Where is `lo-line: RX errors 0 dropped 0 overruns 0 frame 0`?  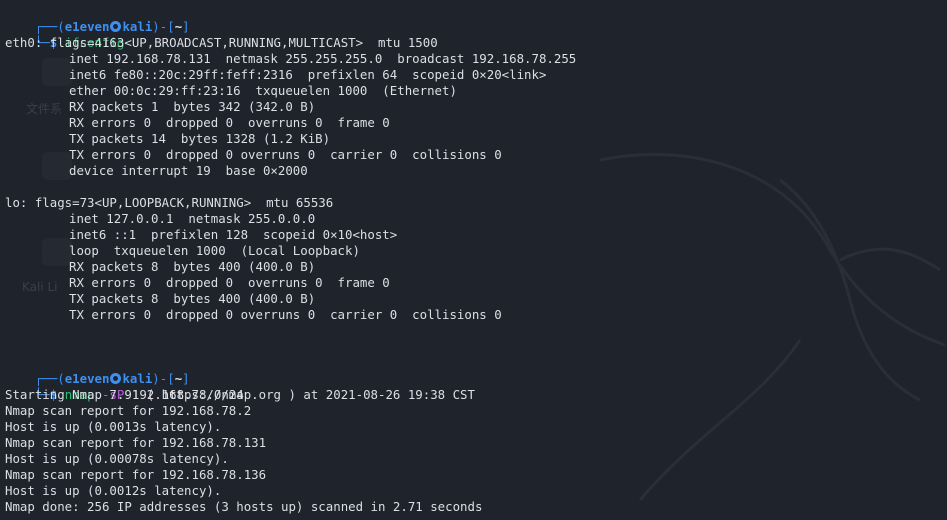 lo-line: RX errors 0 dropped 0 overruns 0 frame 0 is located at coordinates (229, 282).